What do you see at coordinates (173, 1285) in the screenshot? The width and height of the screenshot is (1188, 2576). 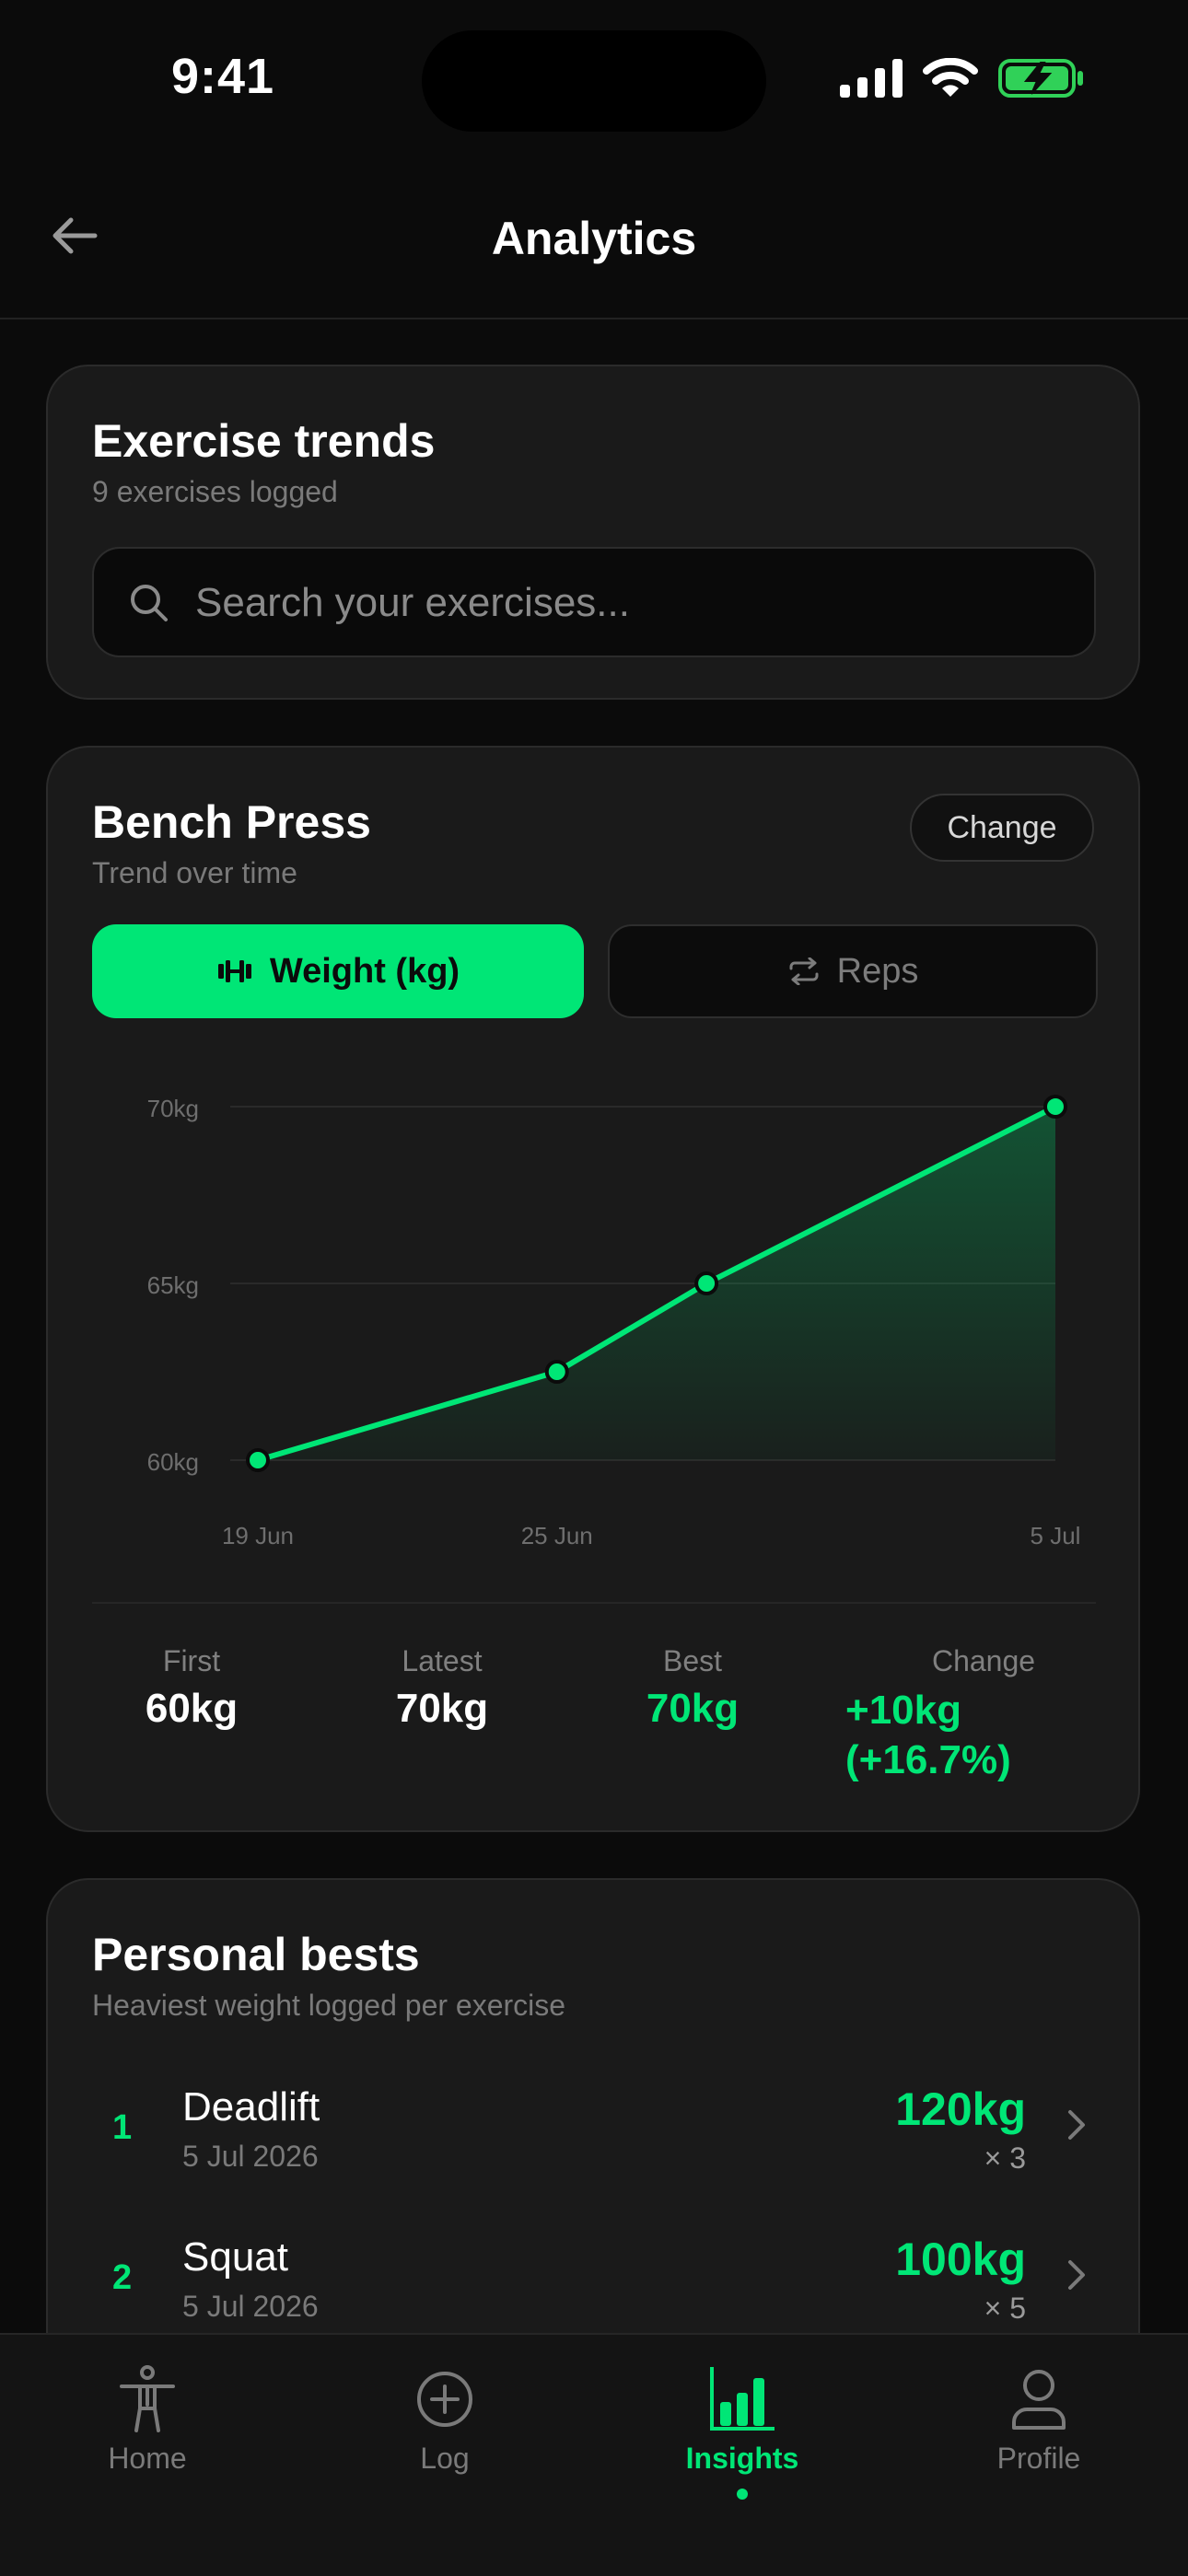 I see `y-tick-label: 65kg` at bounding box center [173, 1285].